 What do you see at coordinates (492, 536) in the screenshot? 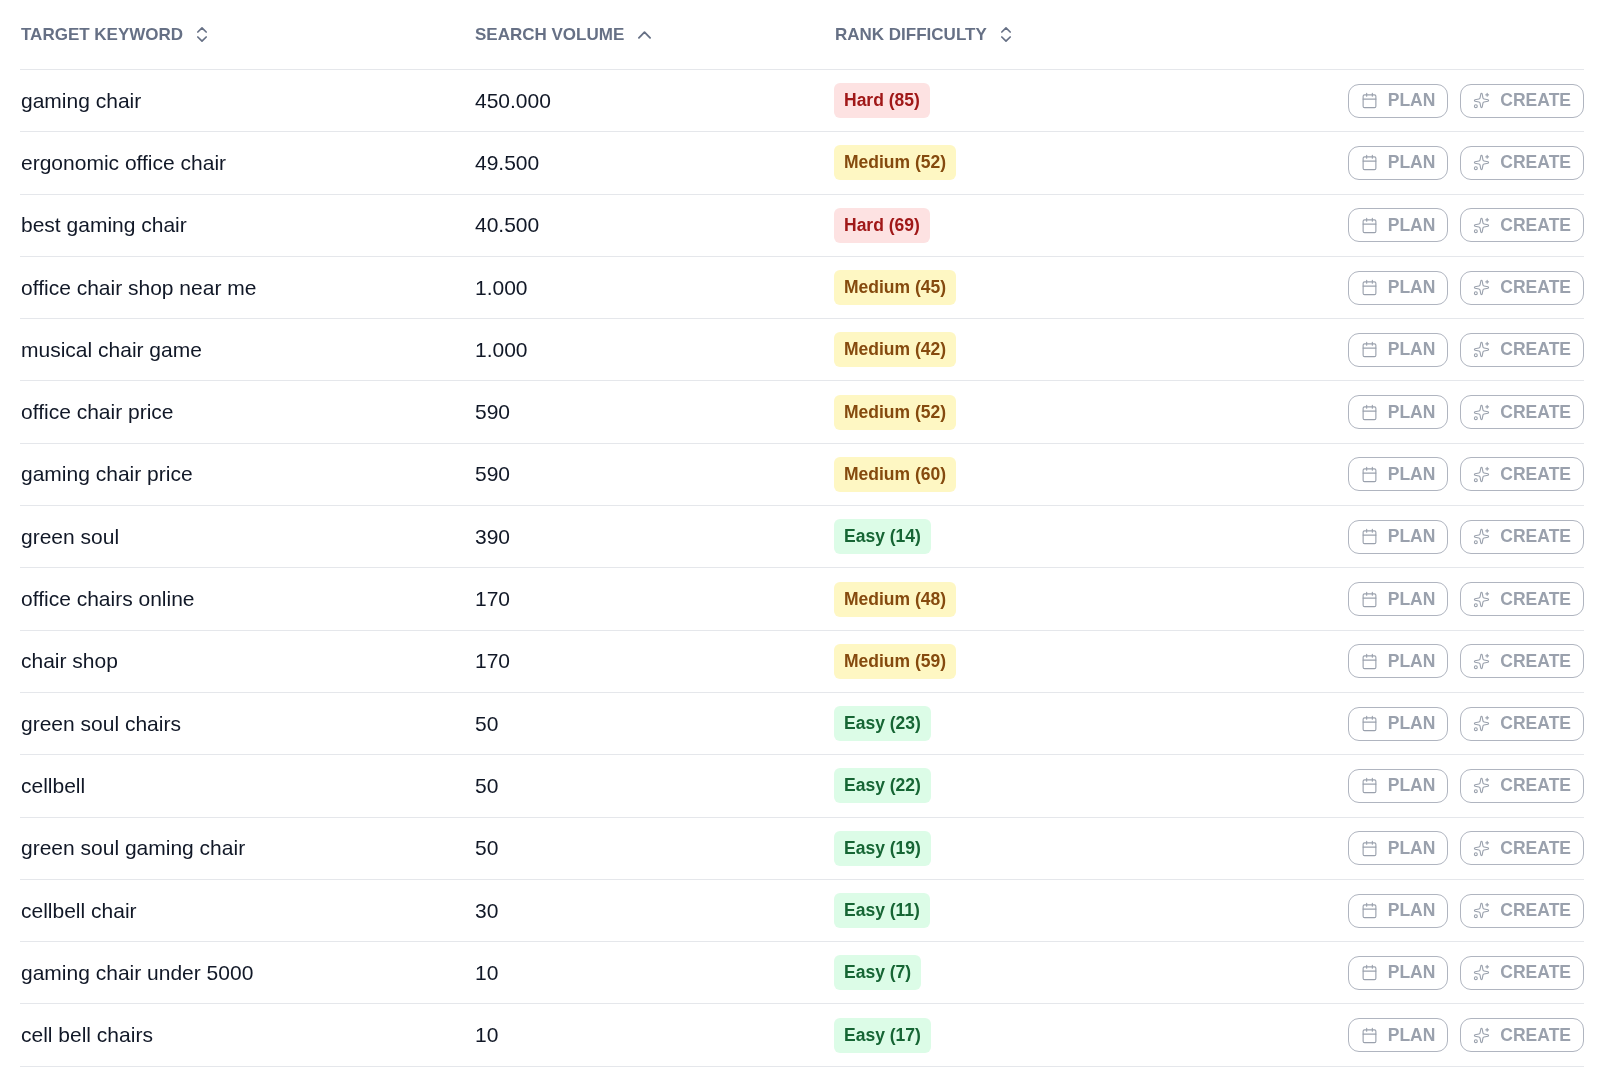
I see `volume-cell: 390` at bounding box center [492, 536].